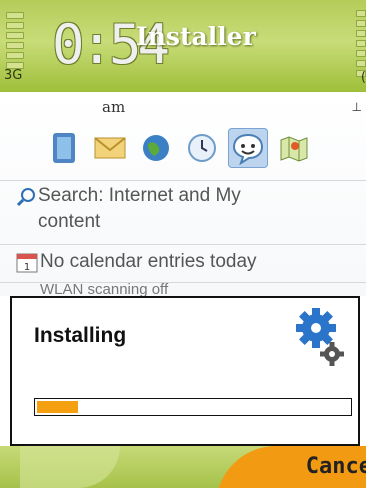 The height and width of the screenshot is (488, 366). What do you see at coordinates (27, 267) in the screenshot?
I see `svg-text: 1` at bounding box center [27, 267].